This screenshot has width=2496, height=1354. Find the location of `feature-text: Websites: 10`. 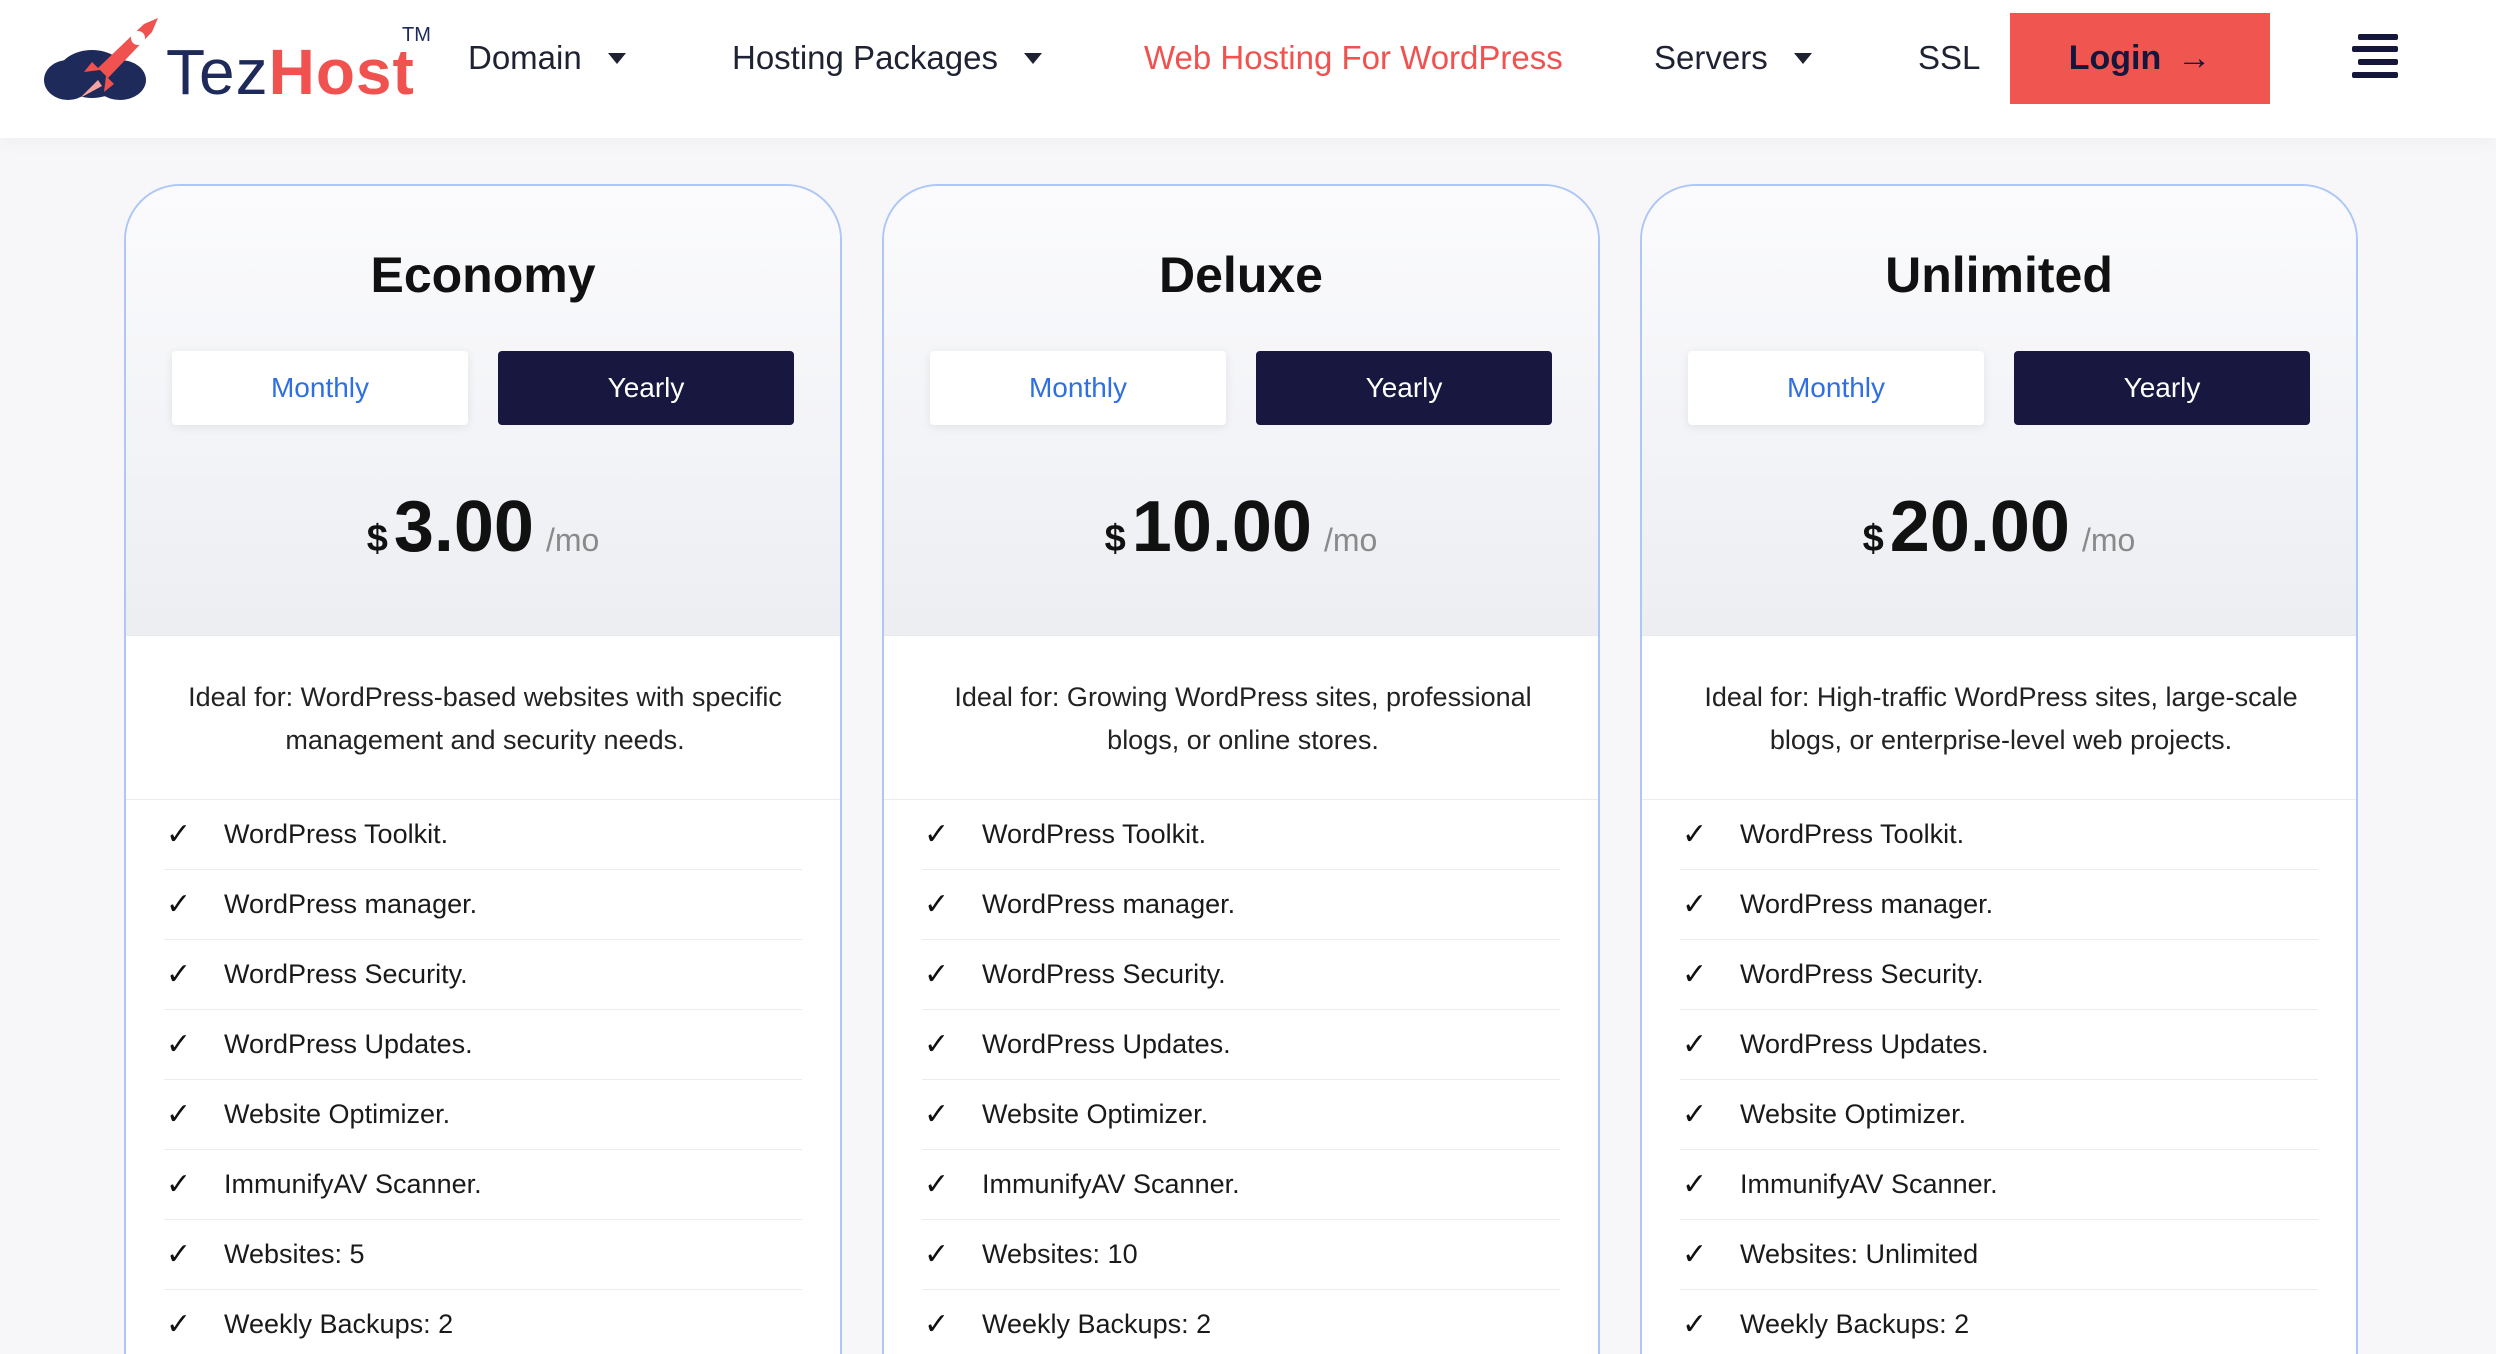

feature-text: Websites: 10 is located at coordinates (1060, 1254).